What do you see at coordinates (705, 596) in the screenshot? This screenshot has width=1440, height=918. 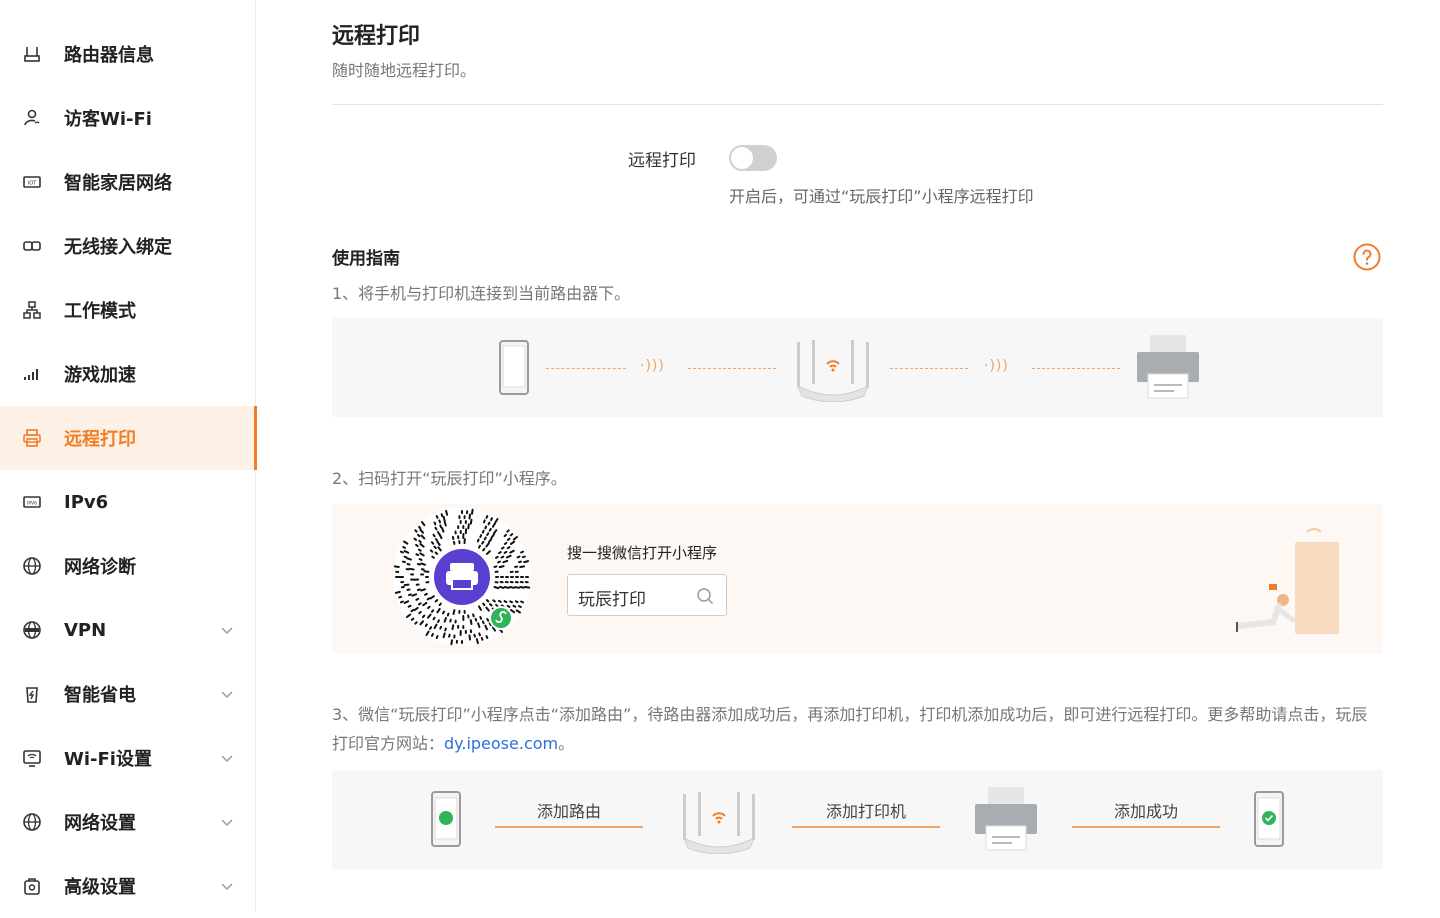 I see `search-icon` at bounding box center [705, 596].